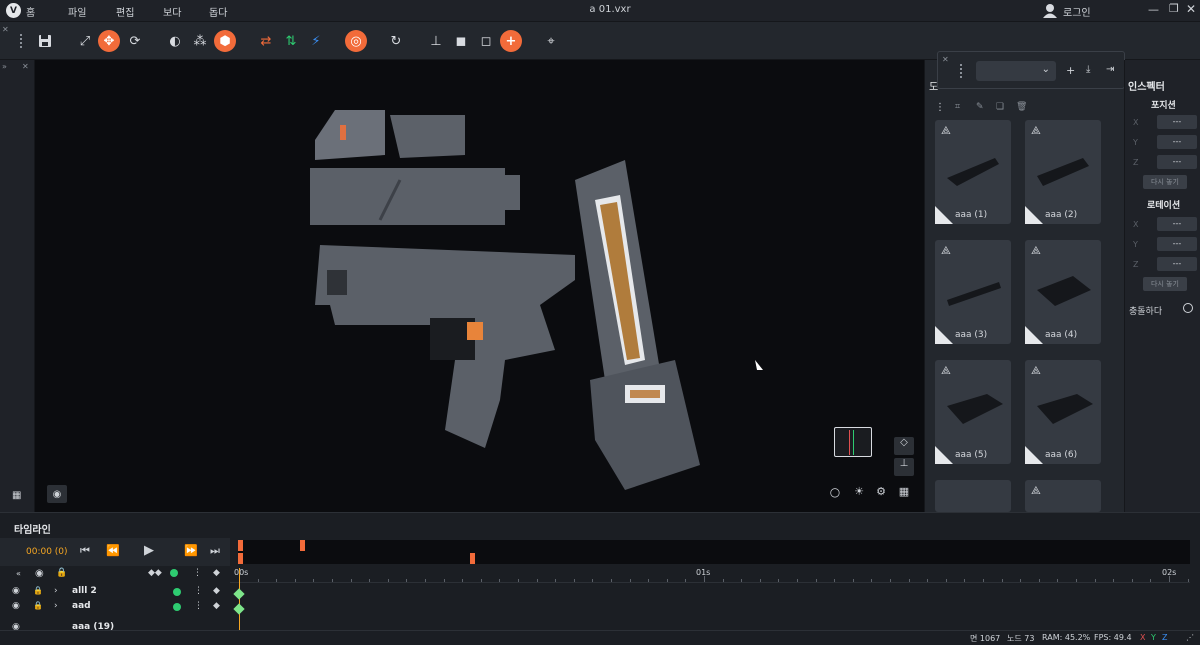 The width and height of the screenshot is (1200, 645). What do you see at coordinates (135, 41) in the screenshot?
I see `rotate-icon: ⟳` at bounding box center [135, 41].